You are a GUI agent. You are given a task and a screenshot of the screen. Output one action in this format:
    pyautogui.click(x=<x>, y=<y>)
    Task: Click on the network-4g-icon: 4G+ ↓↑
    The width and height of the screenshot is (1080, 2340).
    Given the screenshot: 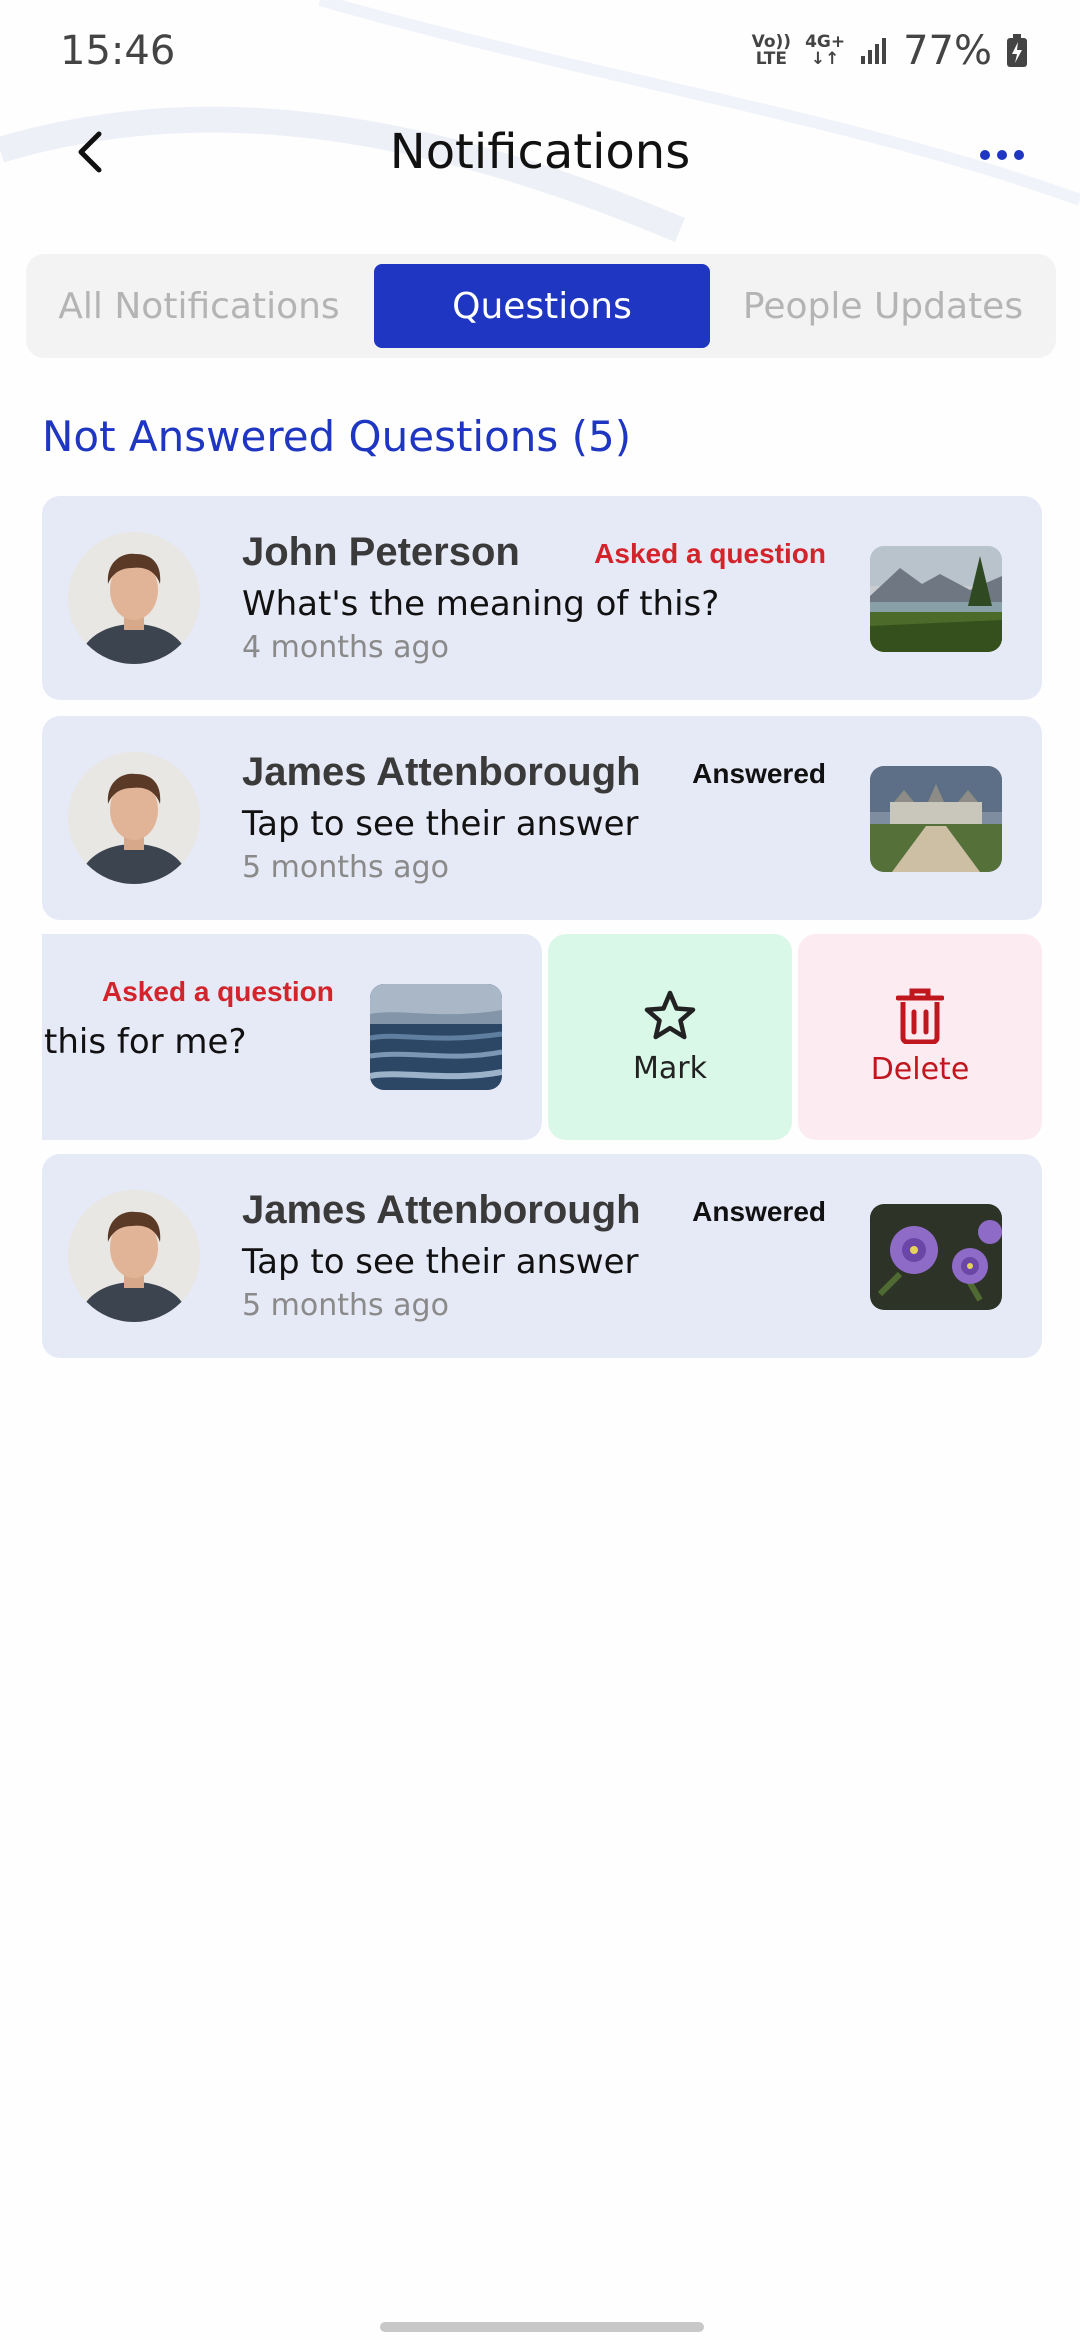 What is the action you would take?
    pyautogui.click(x=825, y=50)
    